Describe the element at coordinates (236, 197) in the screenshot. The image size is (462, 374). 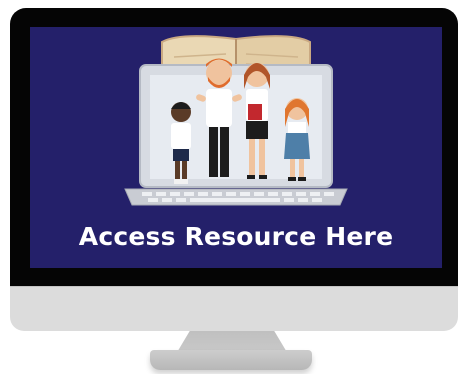
I see `keyboard-icon` at that location.